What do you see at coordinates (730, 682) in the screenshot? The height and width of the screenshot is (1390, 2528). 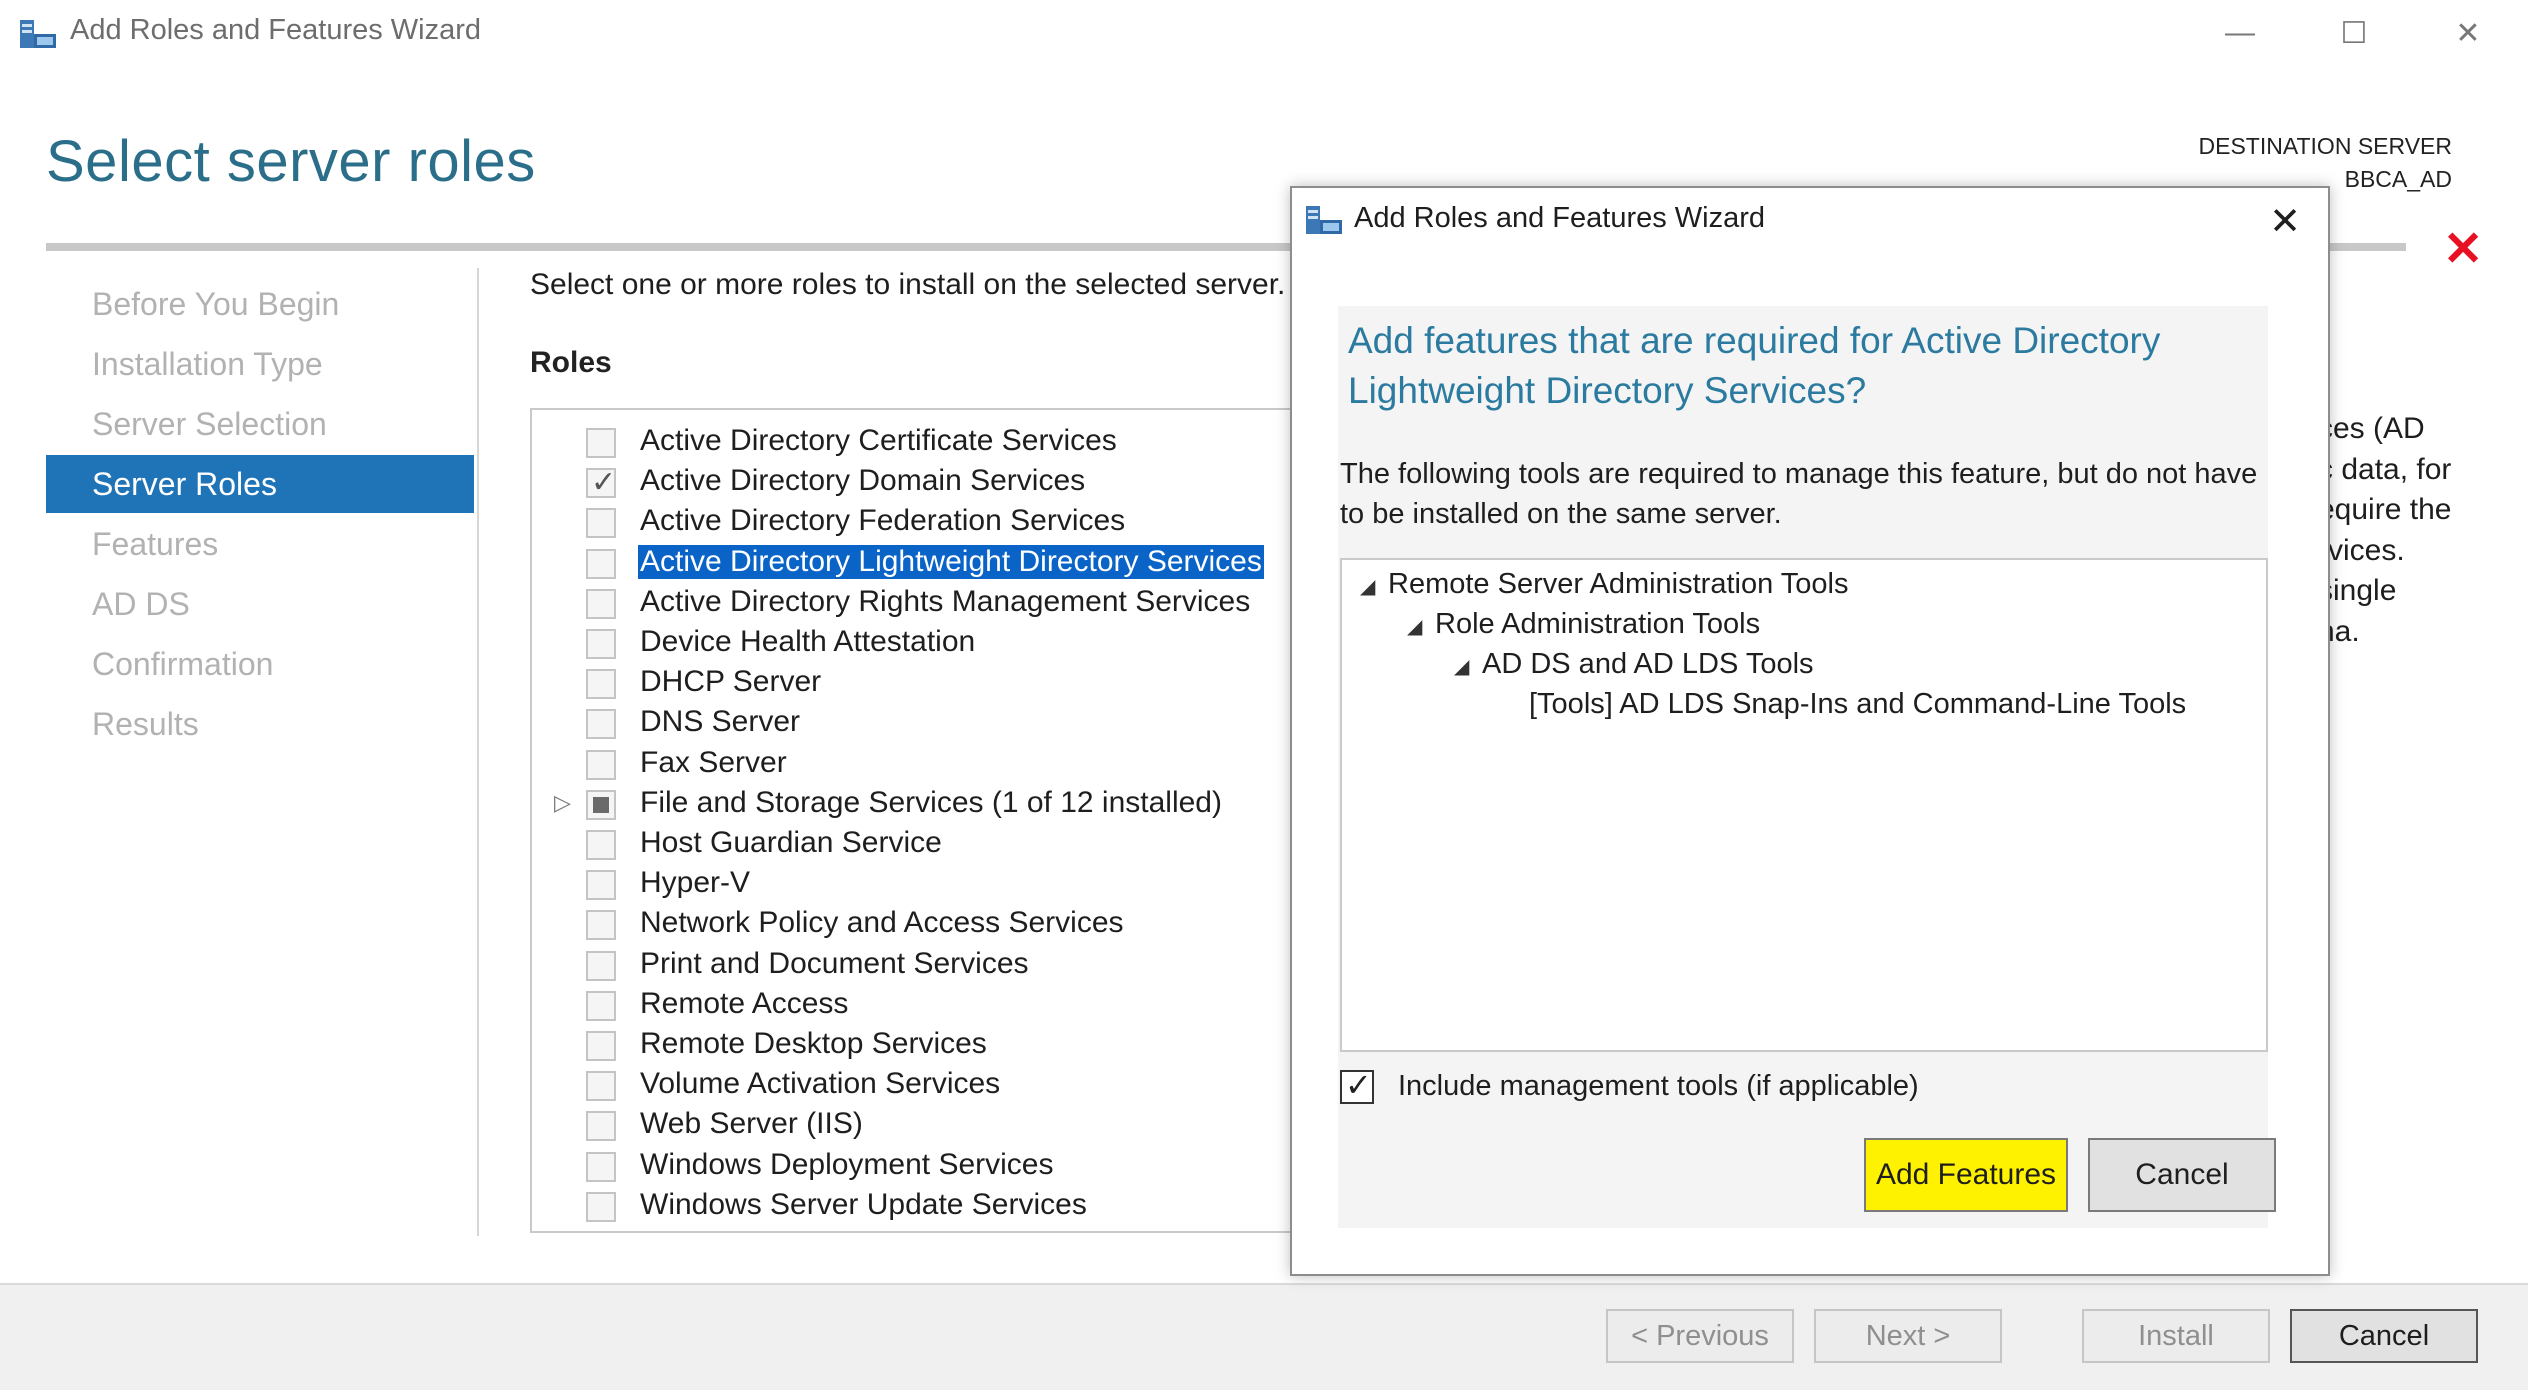 I see `role-label: DHCP Server` at bounding box center [730, 682].